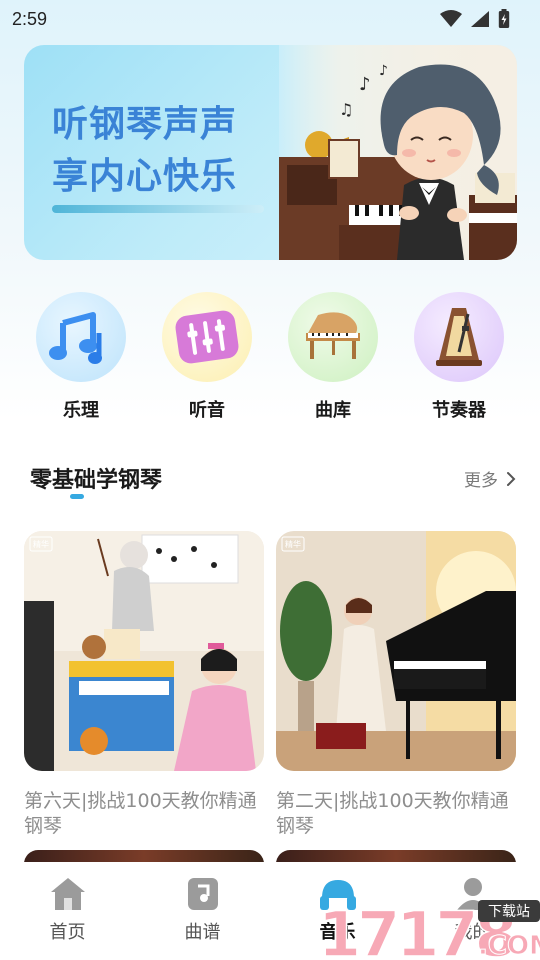  I want to click on section-title: 零基础学钢琴, so click(96, 480).